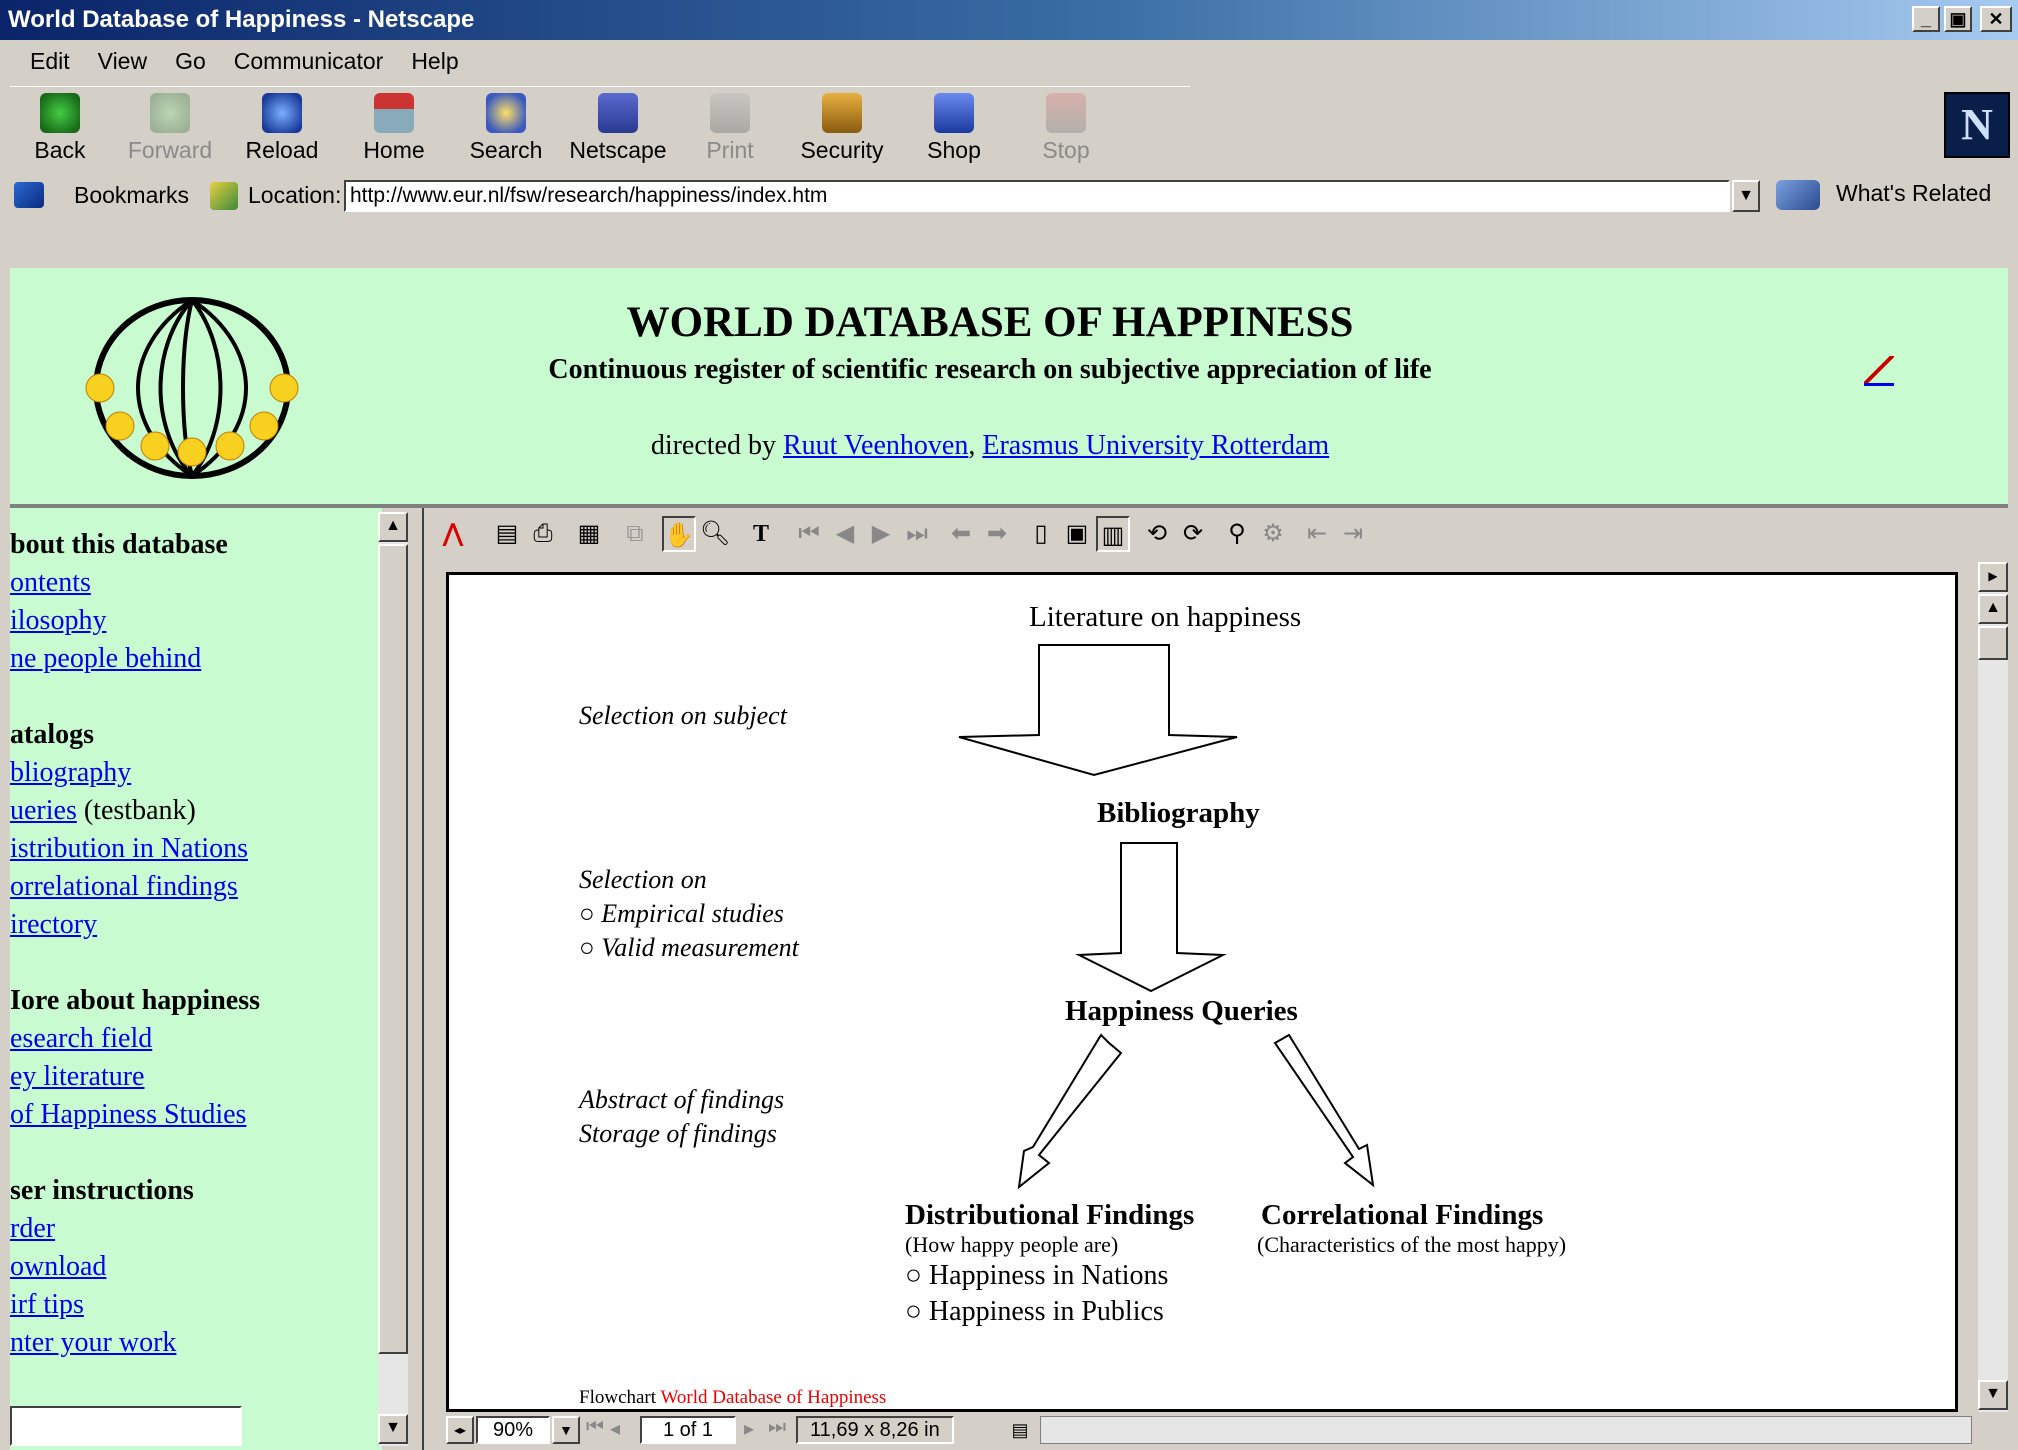 This screenshot has height=1450, width=2018. Describe the element at coordinates (679, 534) in the screenshot. I see `hand-tool-icon: ✋` at that location.